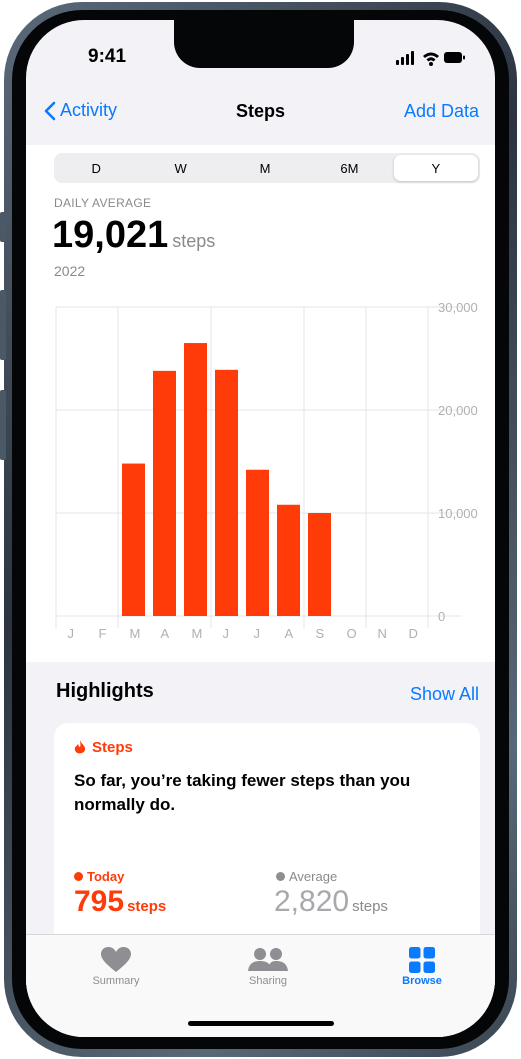 The height and width of the screenshot is (1059, 521). I want to click on today-dot-icon, so click(78, 876).